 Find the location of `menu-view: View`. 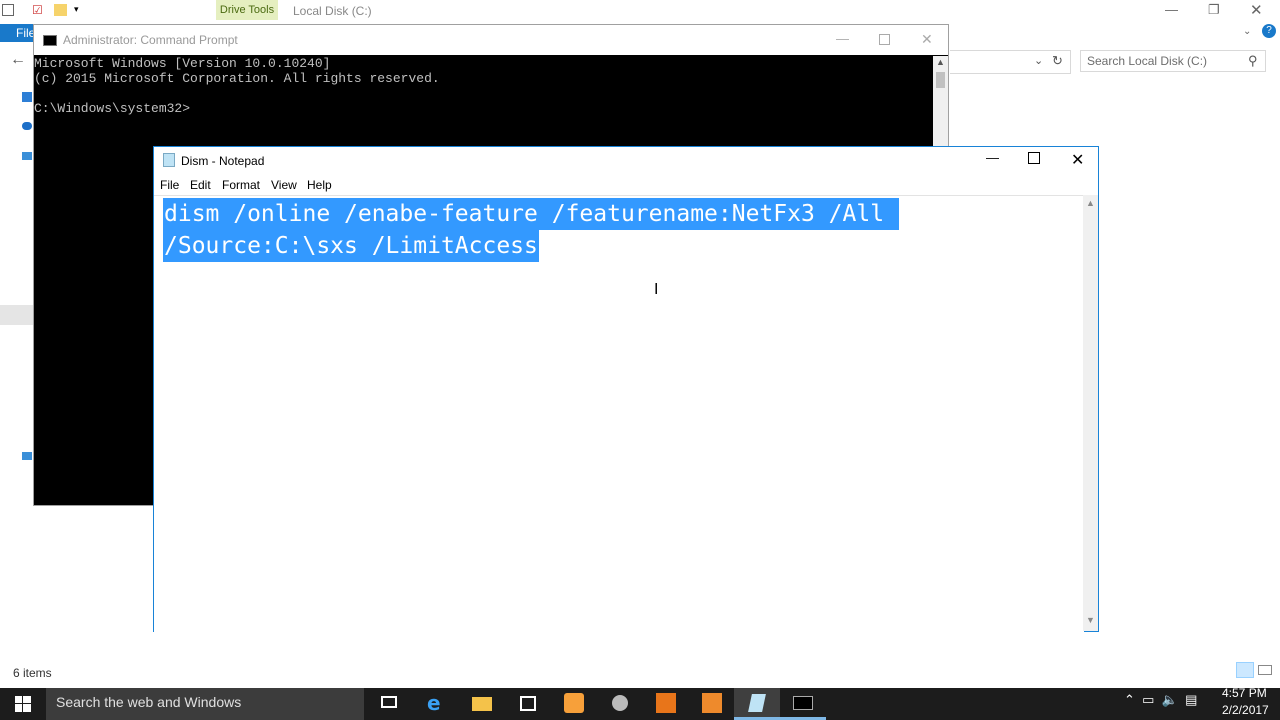

menu-view: View is located at coordinates (284, 185).